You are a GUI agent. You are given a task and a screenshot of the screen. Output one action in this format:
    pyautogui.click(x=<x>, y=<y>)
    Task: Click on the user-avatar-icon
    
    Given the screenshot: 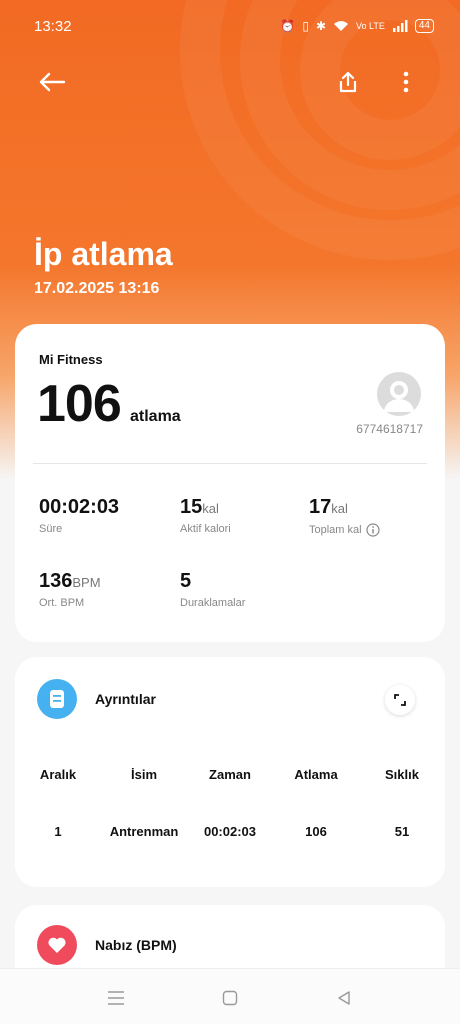 What is the action you would take?
    pyautogui.click(x=399, y=396)
    